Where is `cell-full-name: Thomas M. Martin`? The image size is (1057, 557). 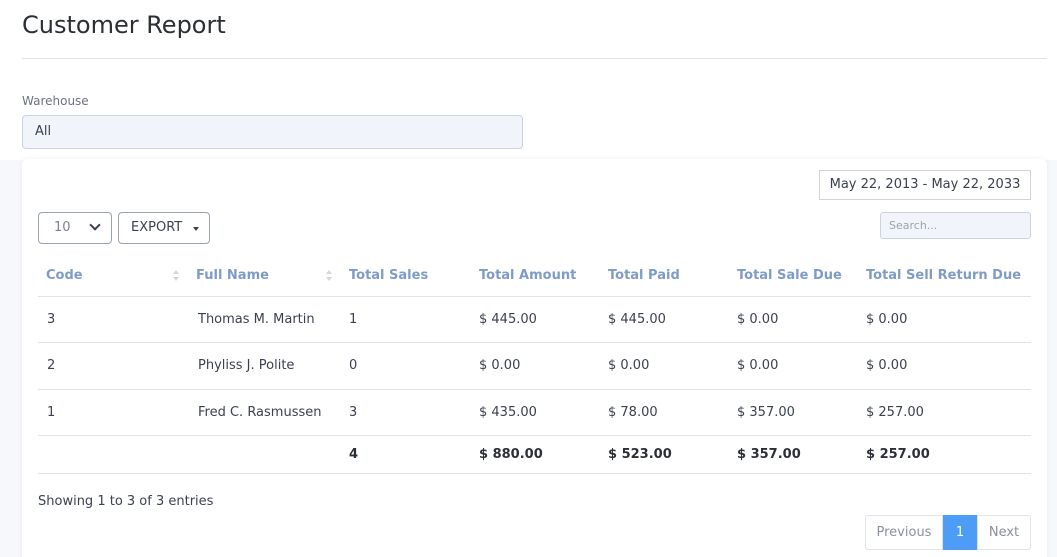 cell-full-name: Thomas M. Martin is located at coordinates (264, 319).